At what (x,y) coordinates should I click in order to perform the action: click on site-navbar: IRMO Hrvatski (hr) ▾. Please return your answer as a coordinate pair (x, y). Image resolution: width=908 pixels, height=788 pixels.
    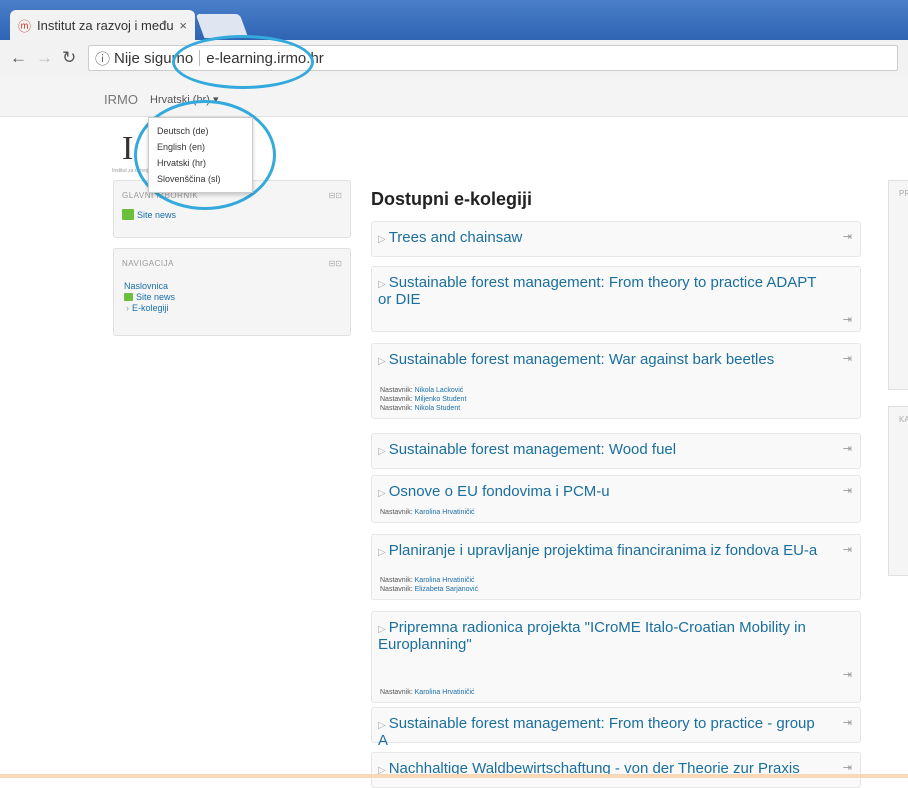
    Looking at the image, I should click on (454, 96).